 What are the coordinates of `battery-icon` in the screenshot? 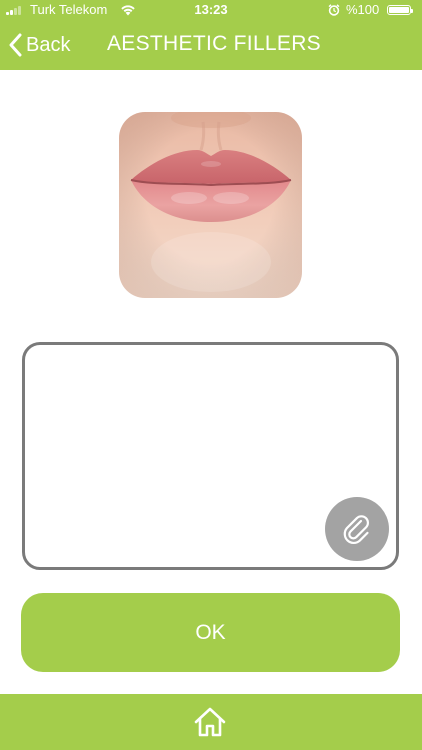 It's located at (400, 10).